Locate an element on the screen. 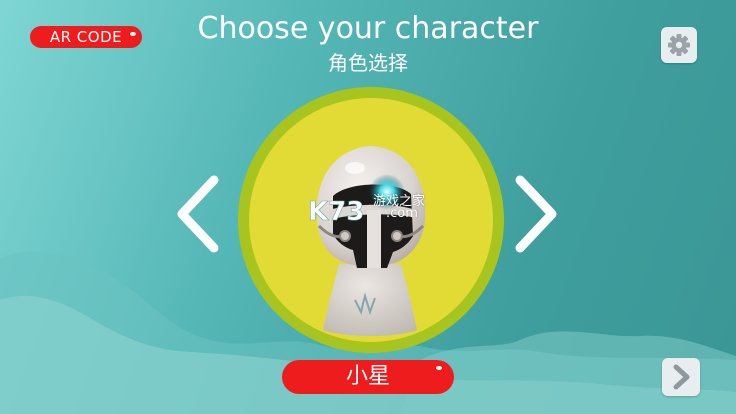  robot-body is located at coordinates (370, 300).